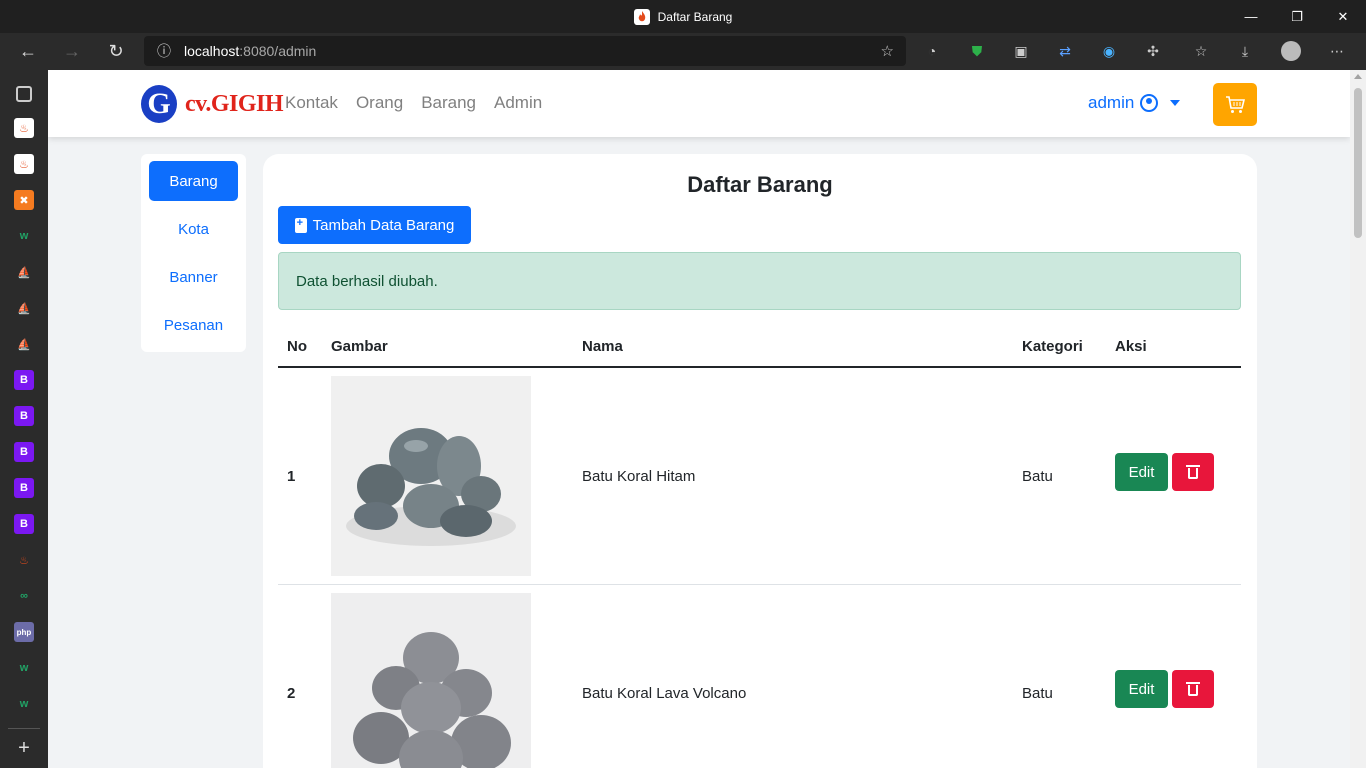 This screenshot has width=1366, height=768. What do you see at coordinates (383, 225) in the screenshot?
I see `add-item-label: Tambah Data Barang` at bounding box center [383, 225].